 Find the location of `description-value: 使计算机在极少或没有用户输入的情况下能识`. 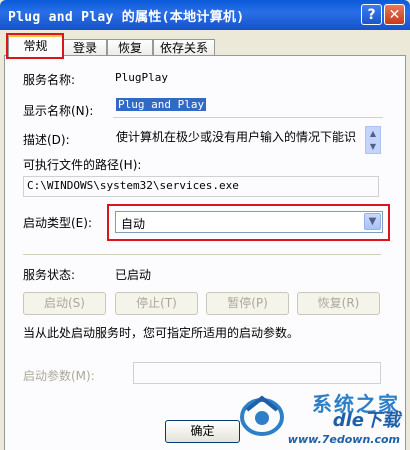

description-value: 使计算机在极少或没有用户输入的情况下能识 is located at coordinates (236, 137).